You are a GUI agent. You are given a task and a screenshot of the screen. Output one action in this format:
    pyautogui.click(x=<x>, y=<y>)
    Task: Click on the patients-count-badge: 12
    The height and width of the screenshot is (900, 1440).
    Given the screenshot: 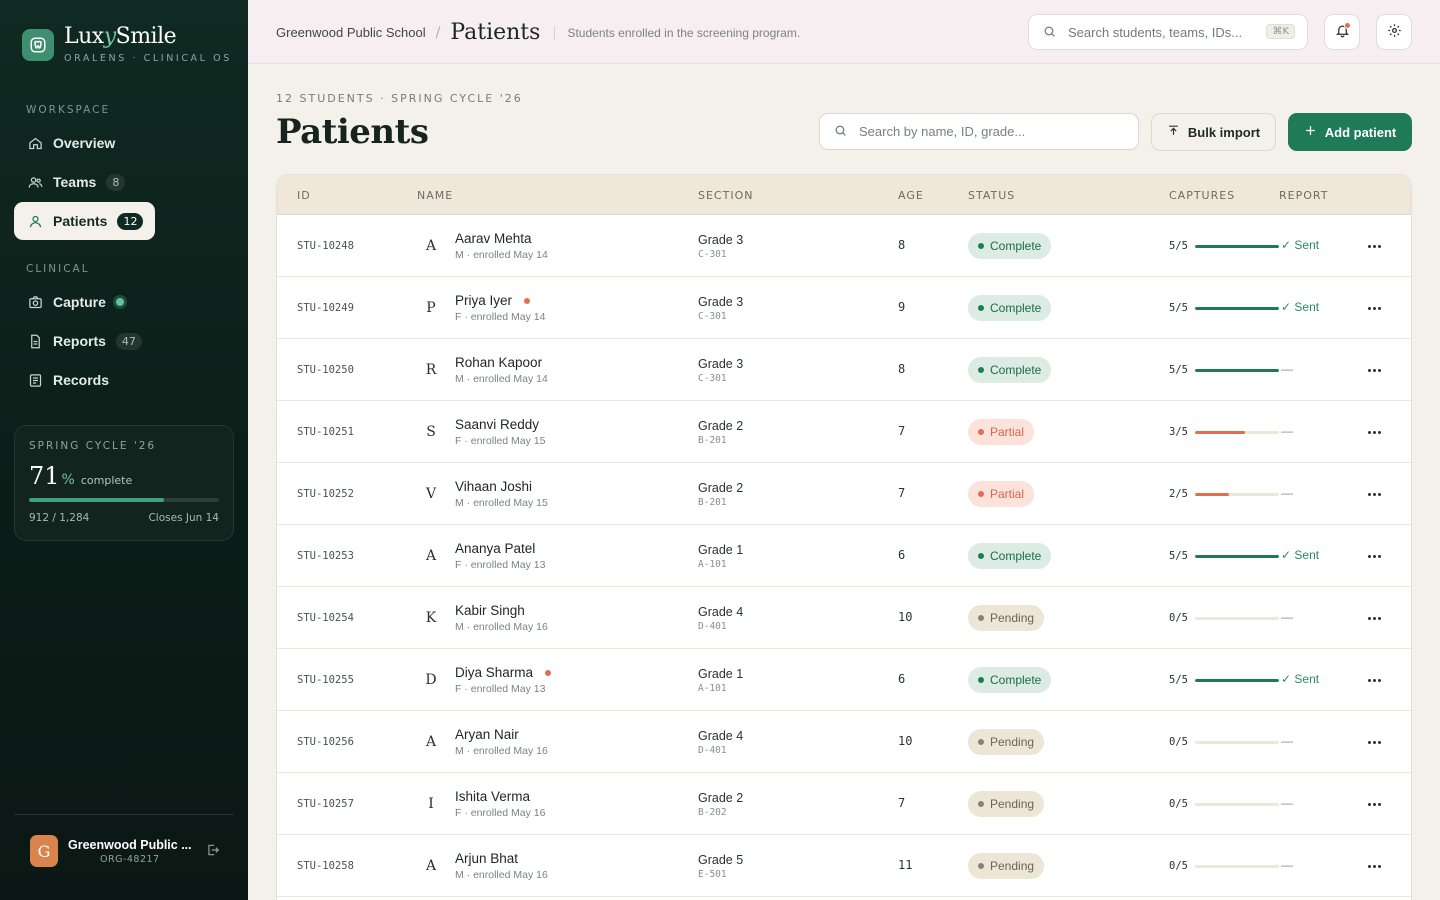 What is the action you would take?
    pyautogui.click(x=130, y=221)
    